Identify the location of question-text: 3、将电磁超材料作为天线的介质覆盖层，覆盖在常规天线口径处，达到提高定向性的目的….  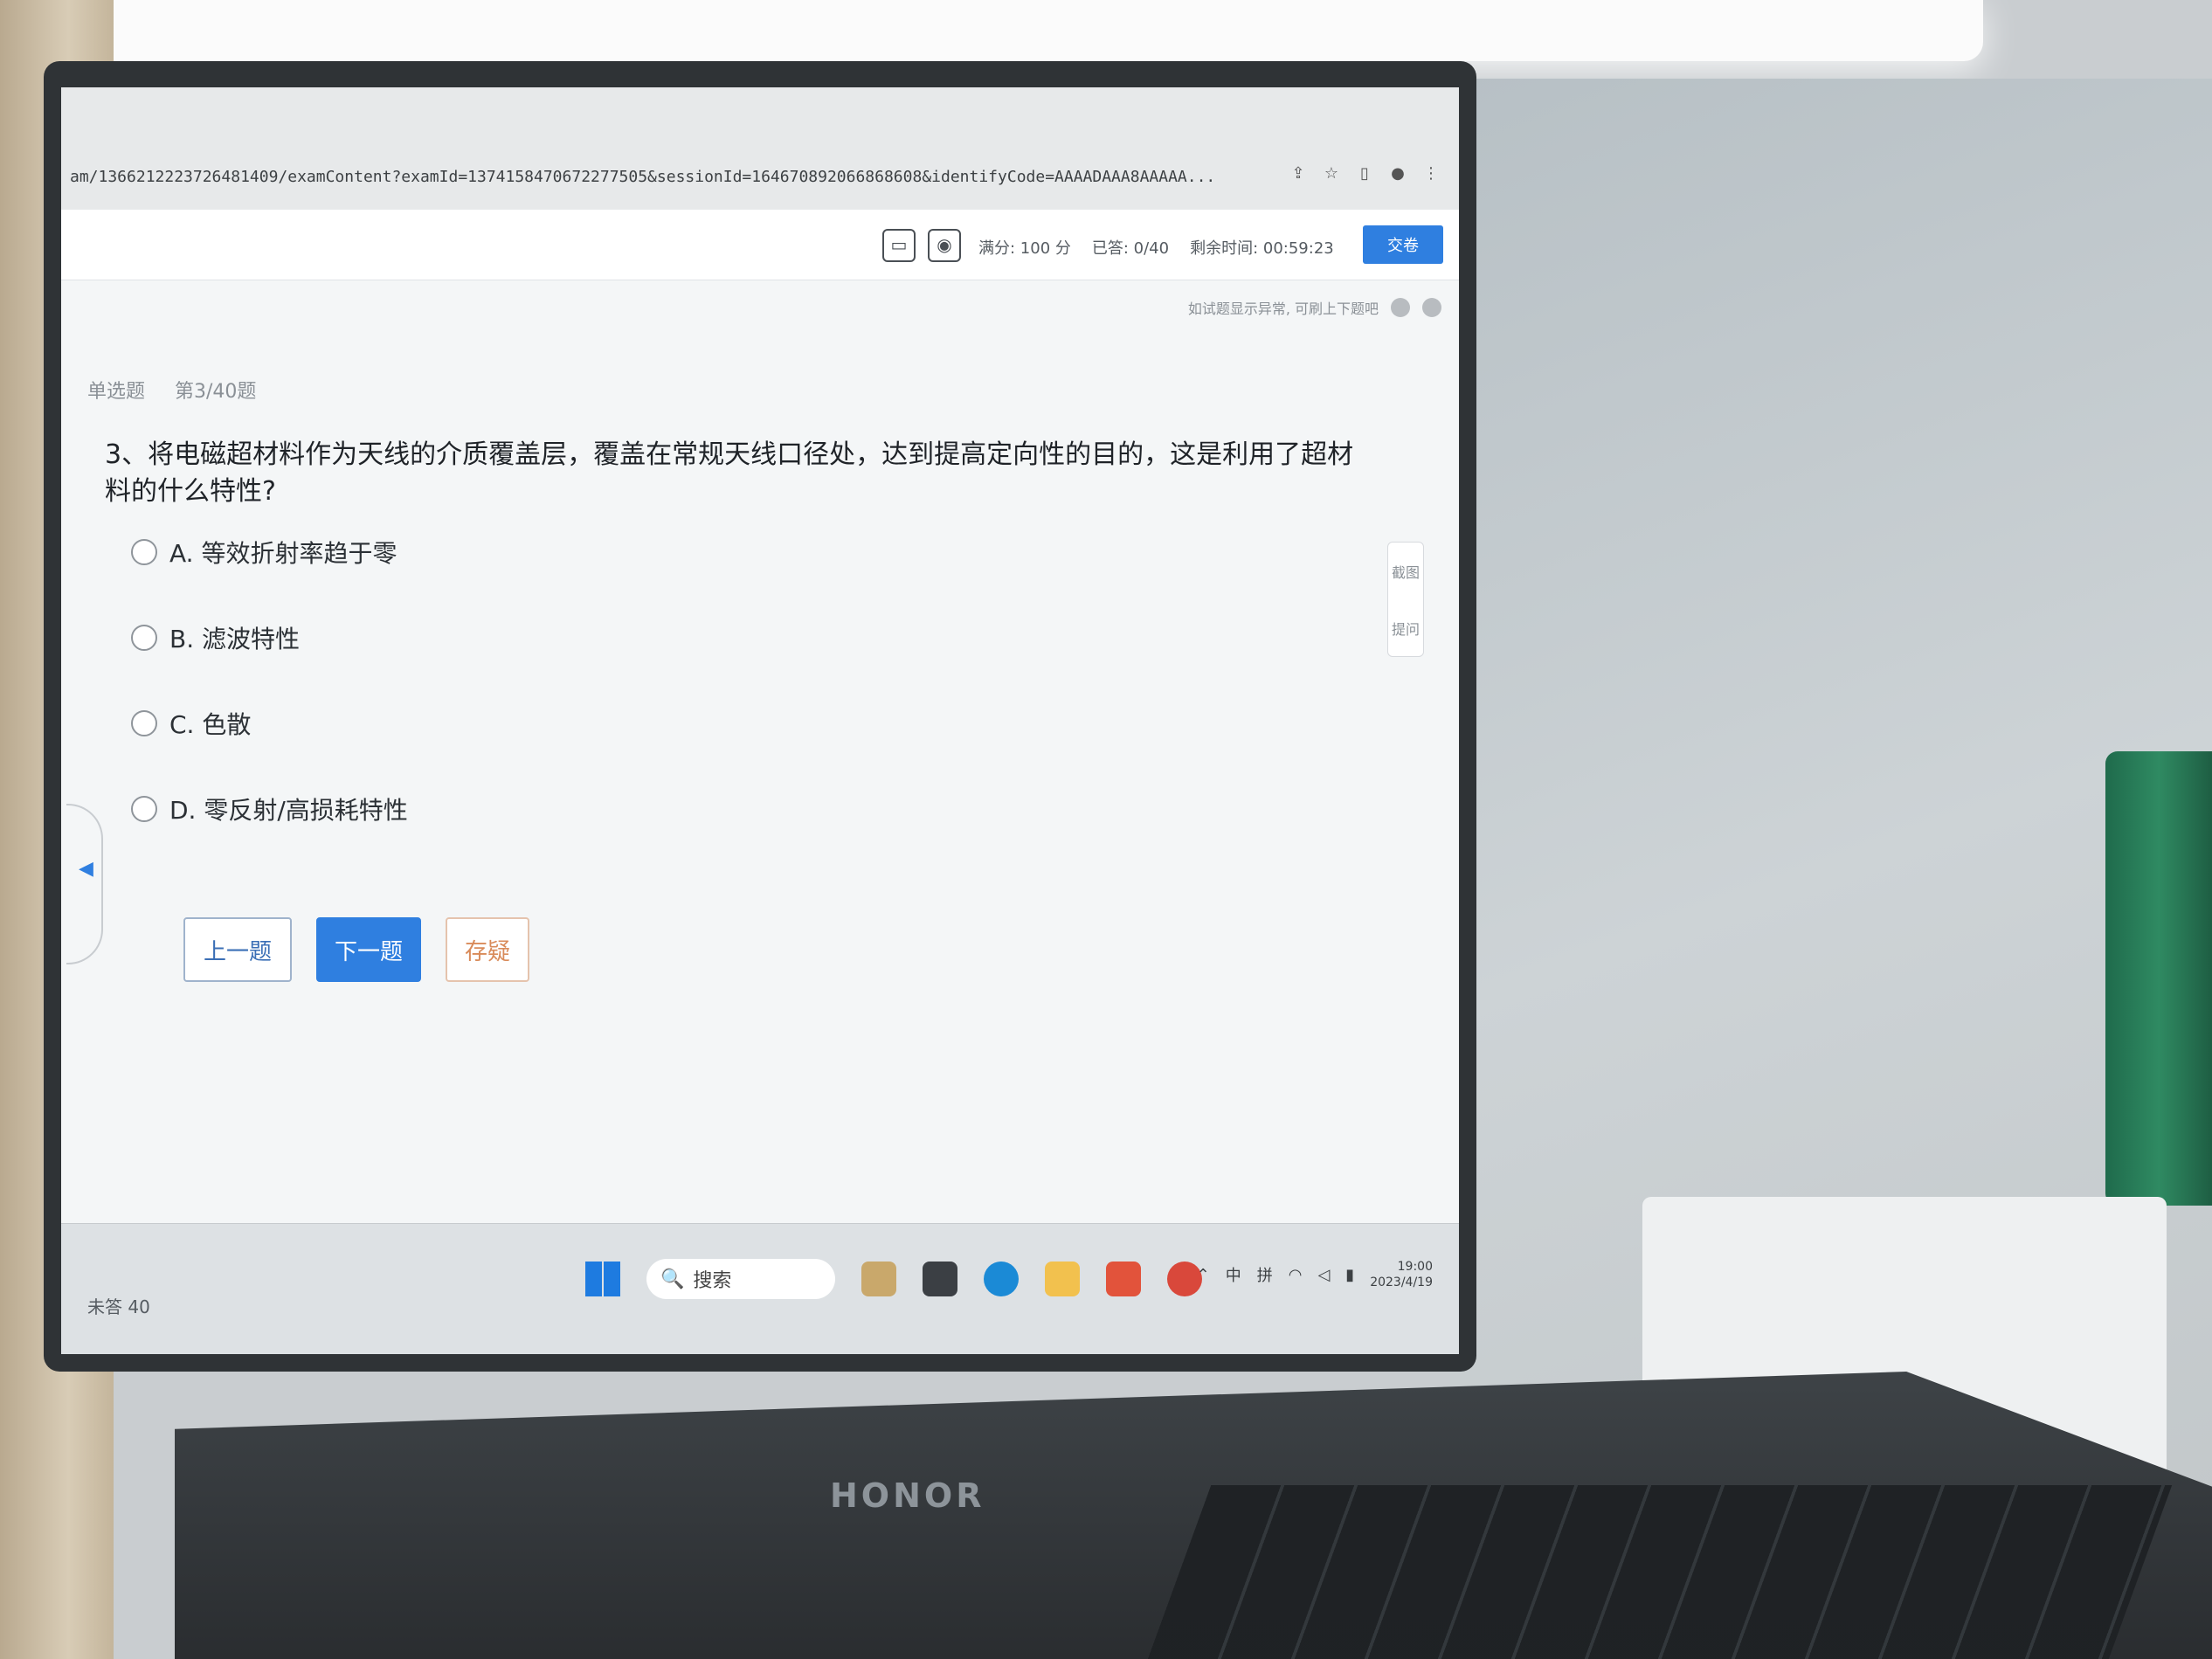
(729, 473).